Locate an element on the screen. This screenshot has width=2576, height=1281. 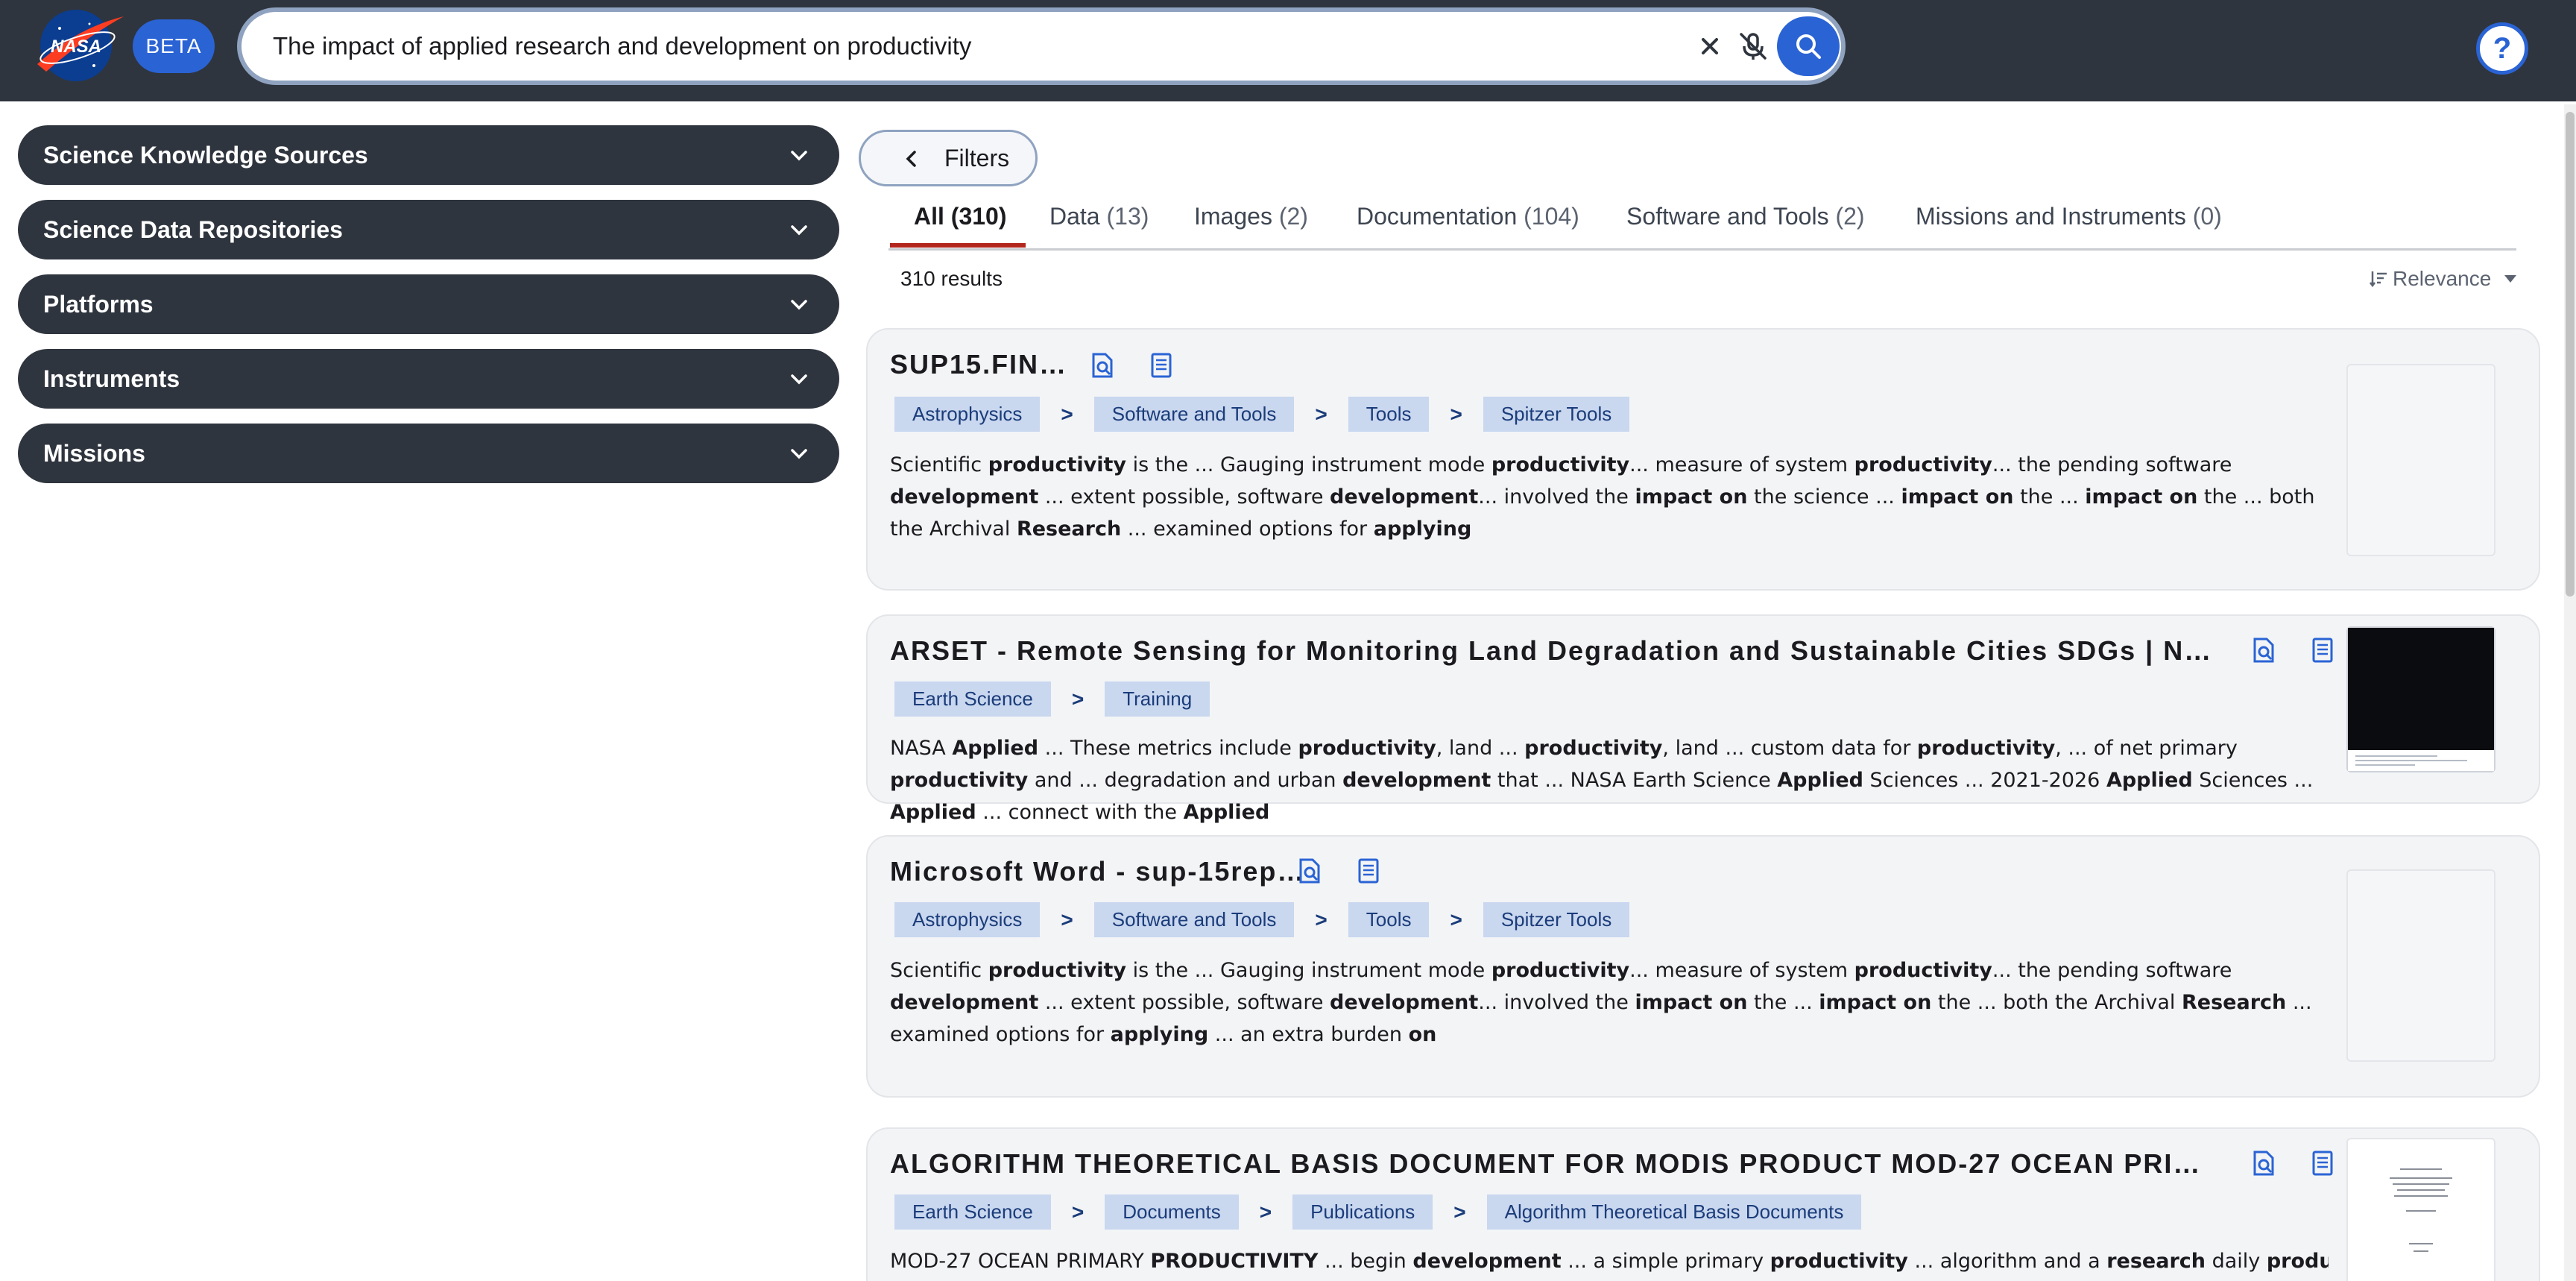
tab-images: Images (2) is located at coordinates (1251, 217).